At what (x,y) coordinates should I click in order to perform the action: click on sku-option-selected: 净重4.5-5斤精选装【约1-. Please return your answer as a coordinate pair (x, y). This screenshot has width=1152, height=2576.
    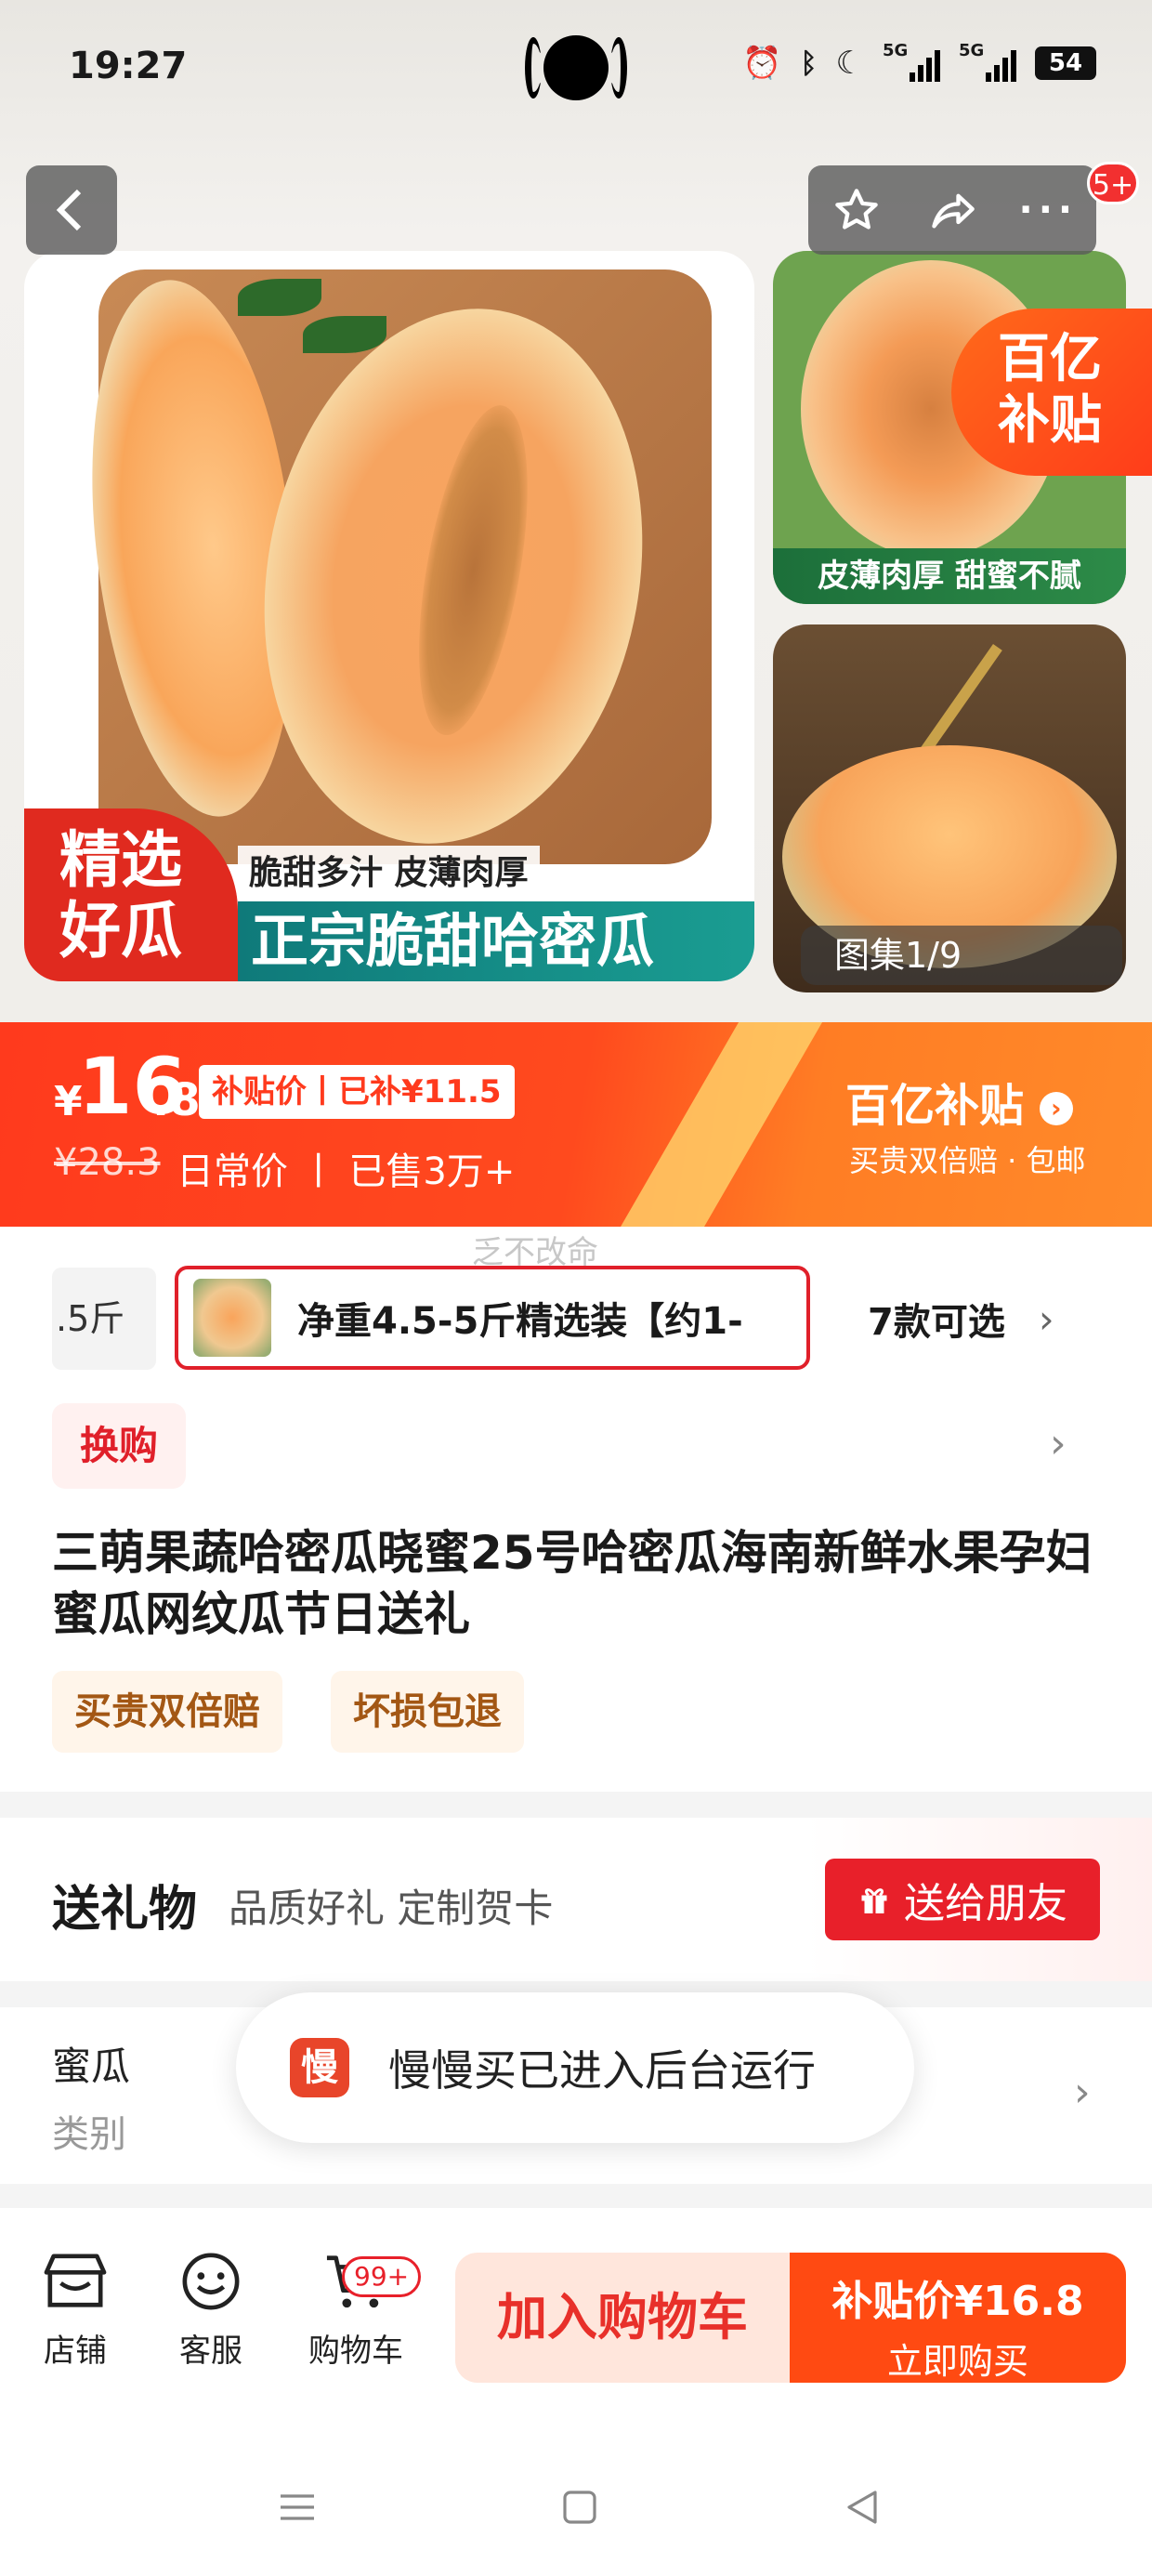
    Looking at the image, I should click on (492, 1318).